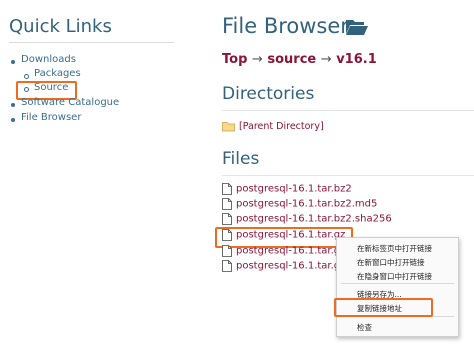  I want to click on ctx-open-incognito: 在隐身窗口中打开链接, so click(397, 275).